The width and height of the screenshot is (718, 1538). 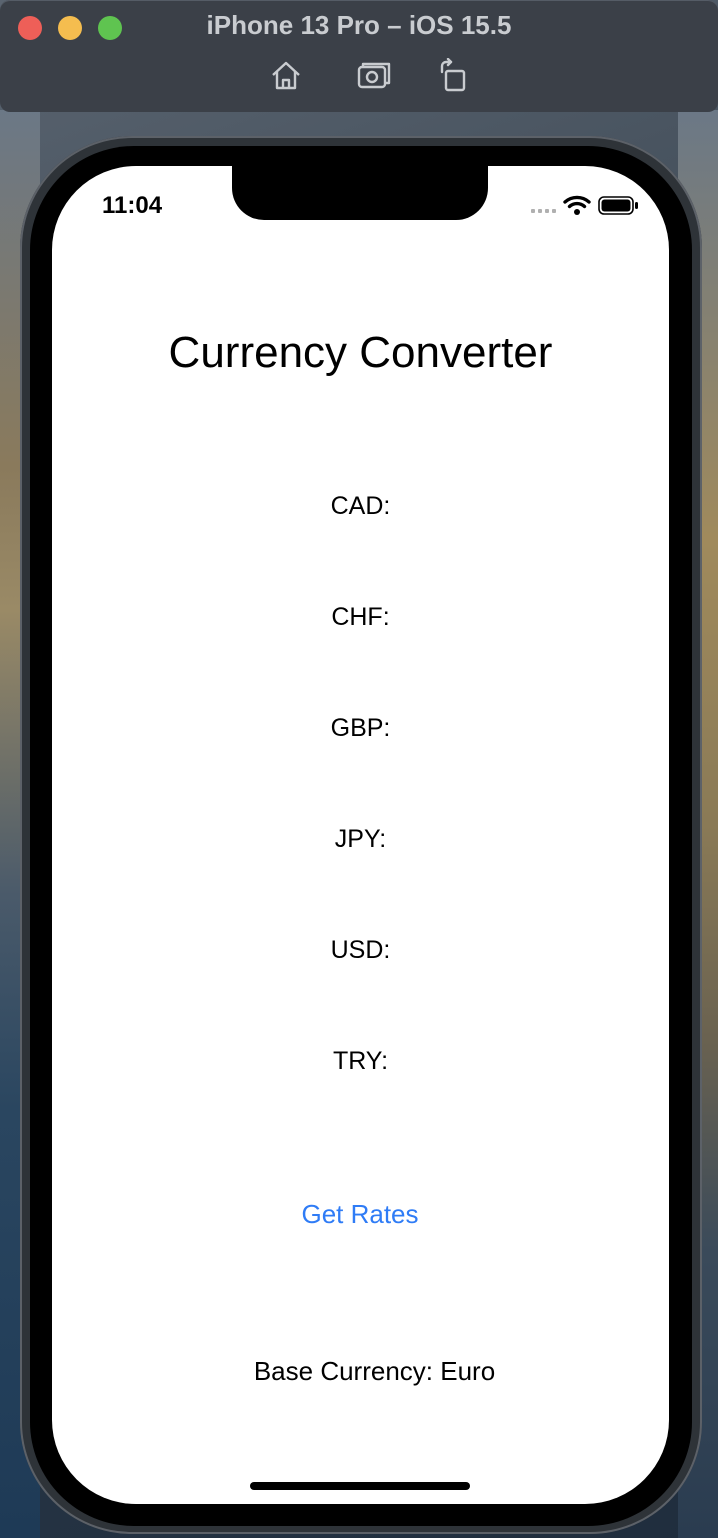 What do you see at coordinates (359, 25) in the screenshot?
I see `window-title: iPhone 13 Pro – iOS 15.5` at bounding box center [359, 25].